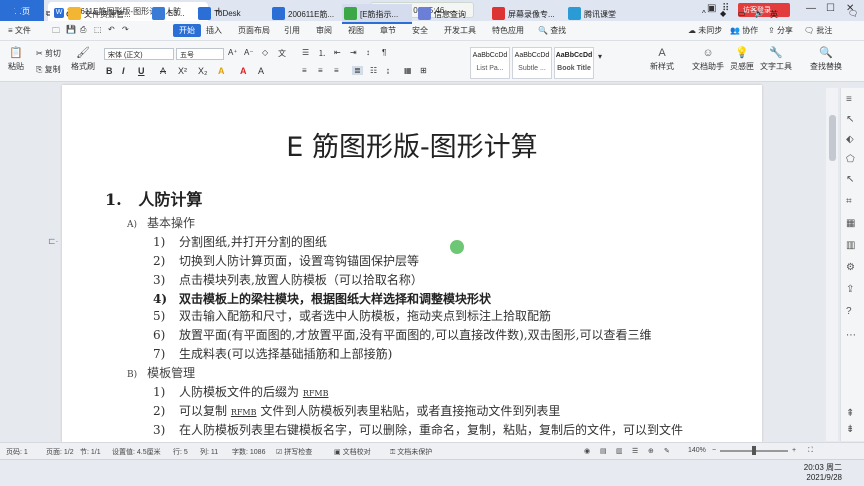 This screenshot has height=486, width=864. What do you see at coordinates (850, 119) in the screenshot?
I see `select-icon: ↖` at bounding box center [850, 119].